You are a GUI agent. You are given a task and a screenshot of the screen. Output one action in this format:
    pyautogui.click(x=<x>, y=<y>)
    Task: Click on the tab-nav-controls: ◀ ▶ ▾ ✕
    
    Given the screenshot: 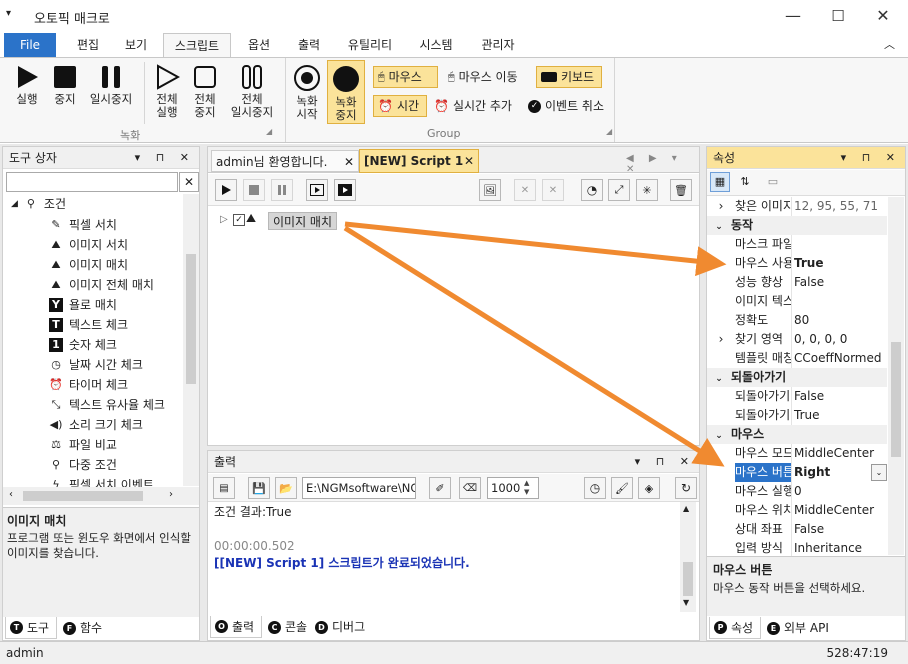 What is the action you would take?
    pyautogui.click(x=662, y=164)
    